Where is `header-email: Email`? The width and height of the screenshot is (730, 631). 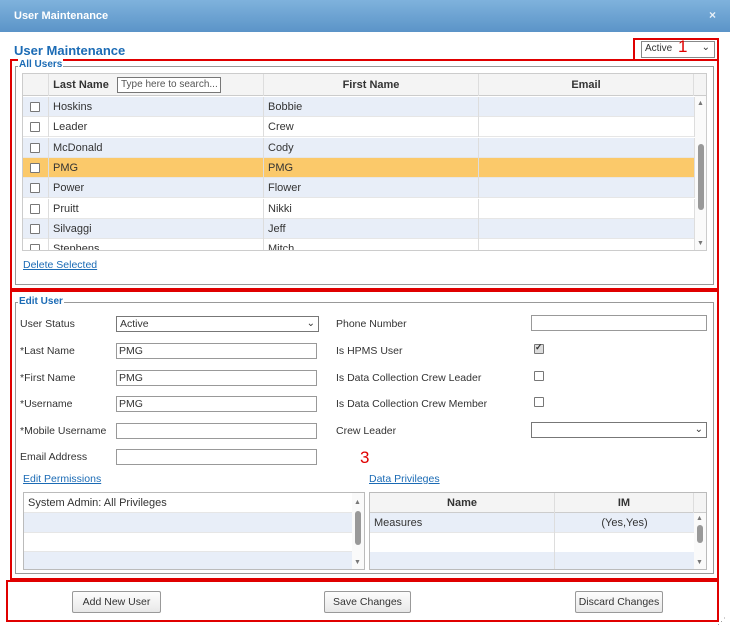 header-email: Email is located at coordinates (586, 85).